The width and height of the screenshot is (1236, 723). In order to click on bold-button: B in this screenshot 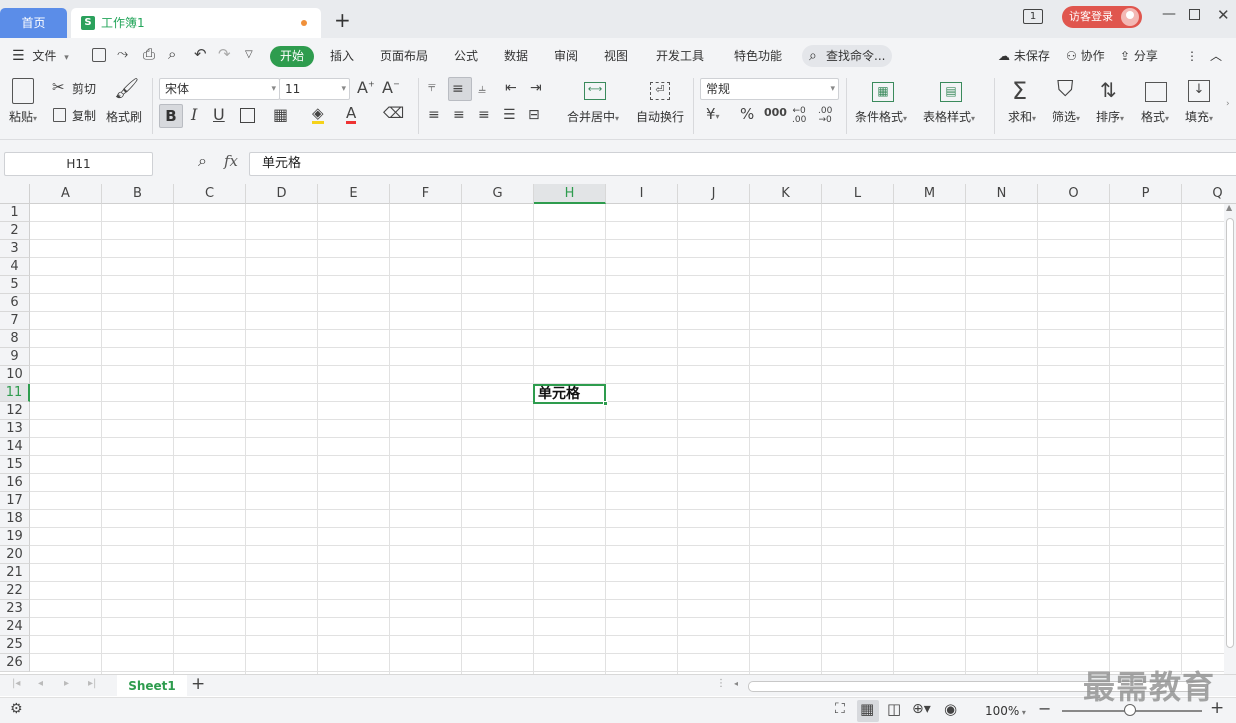, I will do `click(171, 116)`.